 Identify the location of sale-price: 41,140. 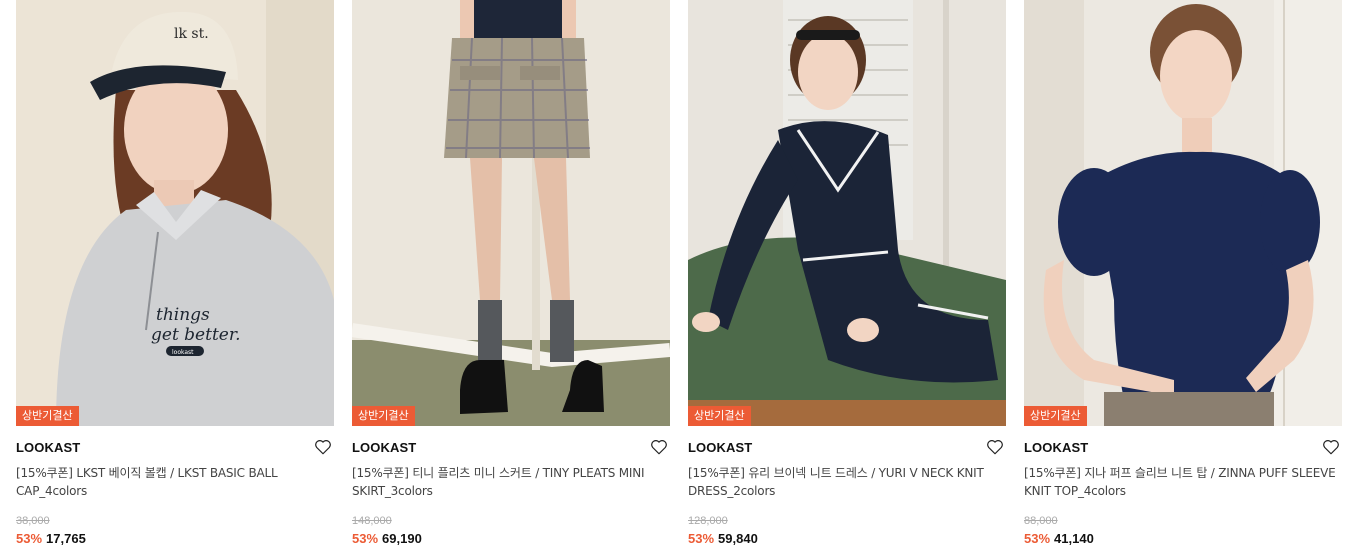
(1074, 538).